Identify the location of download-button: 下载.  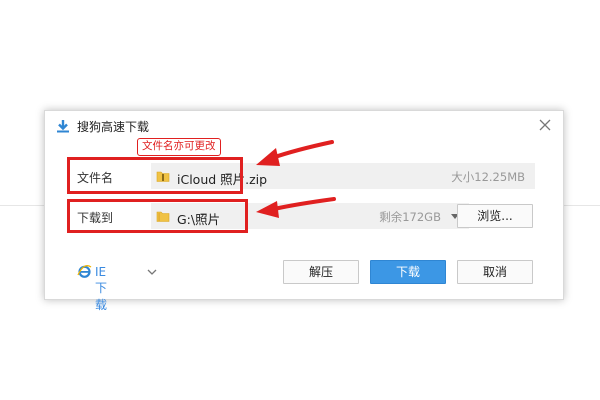
(408, 272).